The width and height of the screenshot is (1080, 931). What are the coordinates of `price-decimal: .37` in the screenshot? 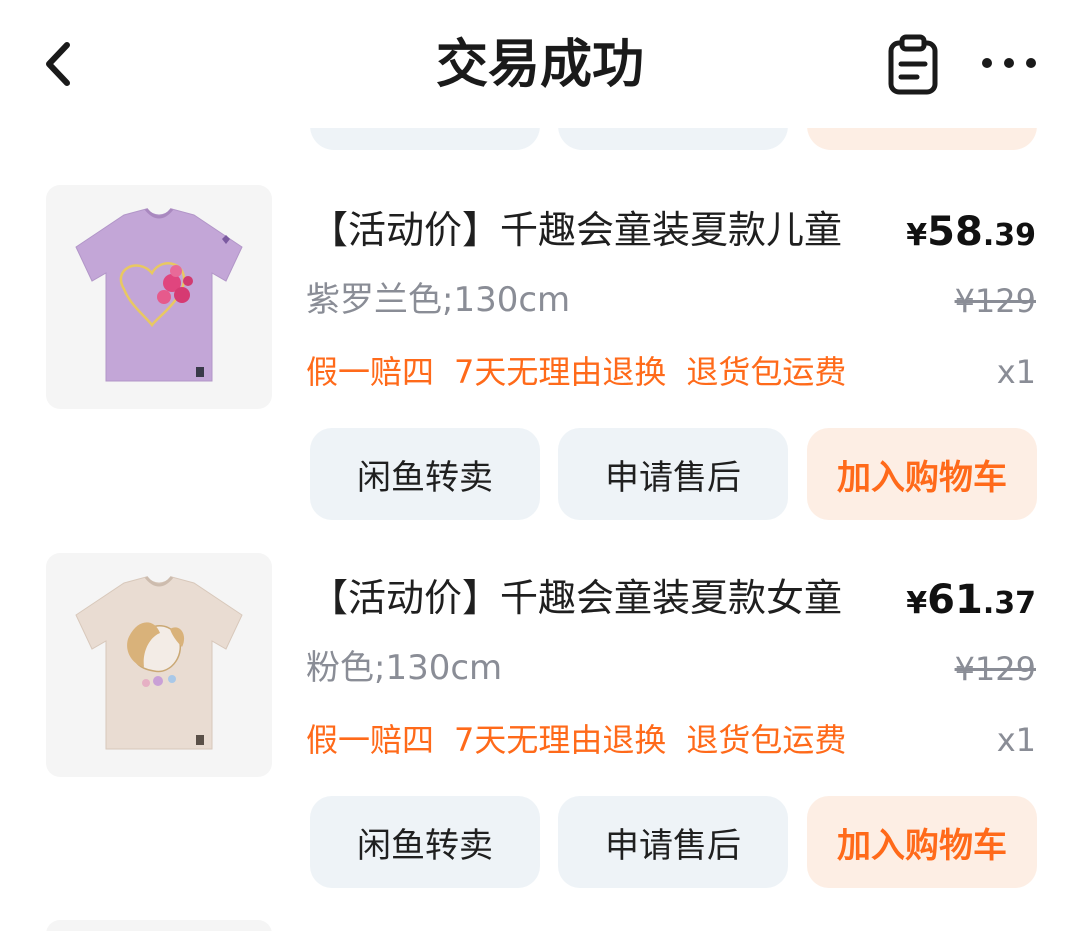 It's located at (1009, 603).